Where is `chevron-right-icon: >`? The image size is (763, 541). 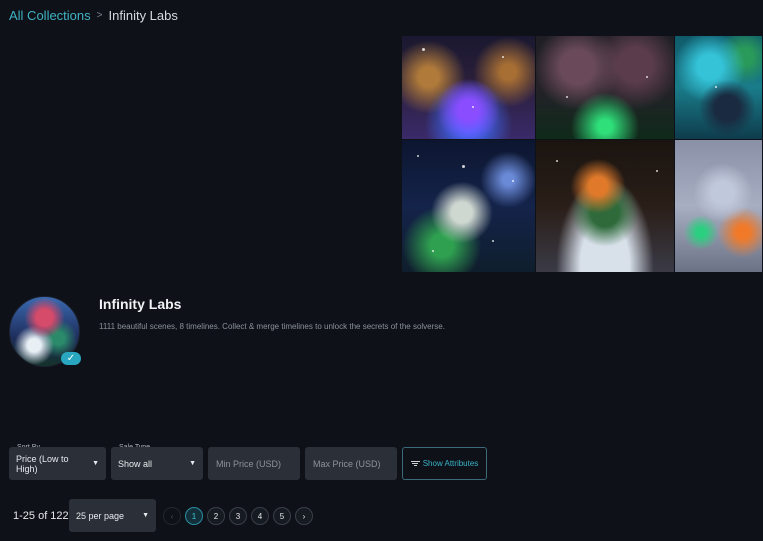 chevron-right-icon: > is located at coordinates (99, 15).